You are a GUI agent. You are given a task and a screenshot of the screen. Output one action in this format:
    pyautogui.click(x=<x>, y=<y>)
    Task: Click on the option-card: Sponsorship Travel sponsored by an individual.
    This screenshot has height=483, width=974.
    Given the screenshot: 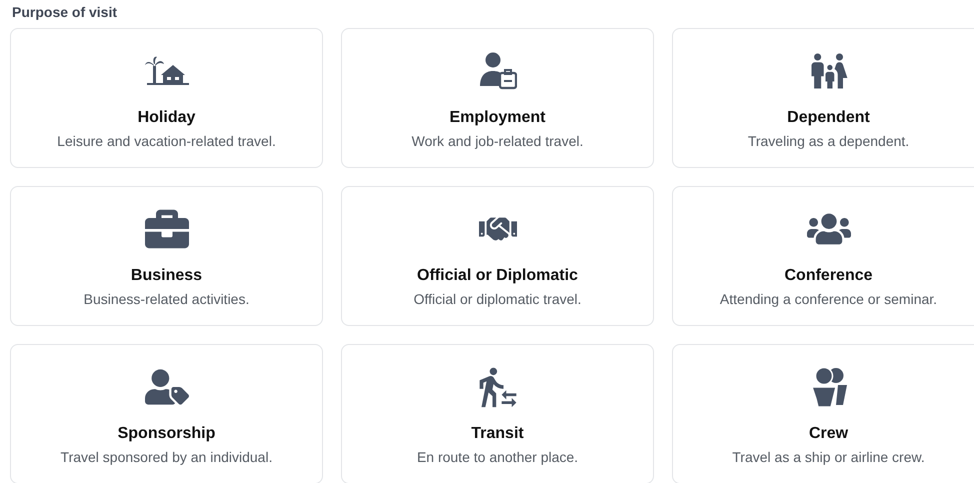 What is the action you would take?
    pyautogui.click(x=166, y=413)
    